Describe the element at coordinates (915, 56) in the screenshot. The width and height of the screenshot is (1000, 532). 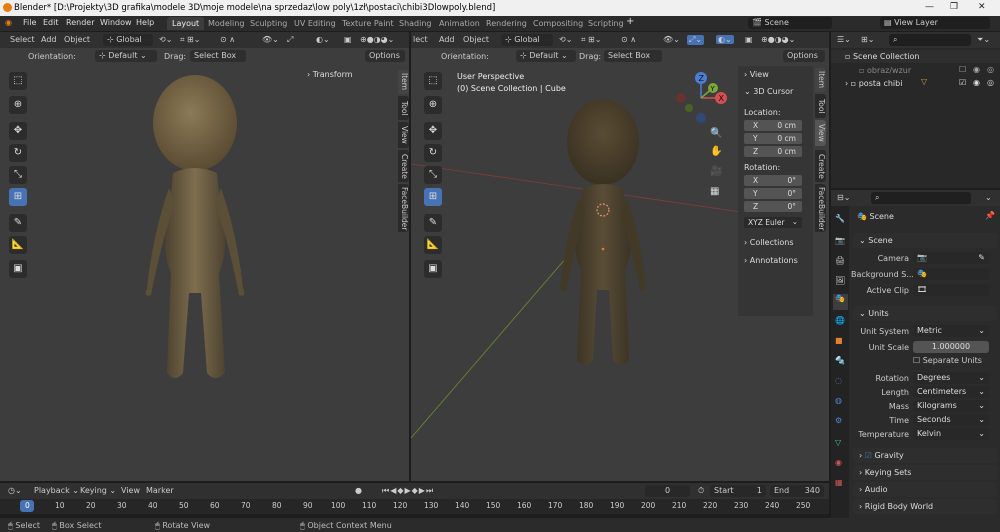
I see `outliner-root-row: ▫ Scene Collection` at that location.